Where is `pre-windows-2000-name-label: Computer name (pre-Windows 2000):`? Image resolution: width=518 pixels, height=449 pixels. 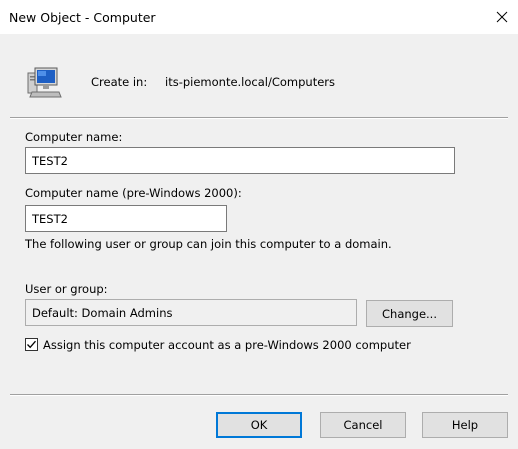 pre-windows-2000-name-label: Computer name (pre-Windows 2000): is located at coordinates (133, 193).